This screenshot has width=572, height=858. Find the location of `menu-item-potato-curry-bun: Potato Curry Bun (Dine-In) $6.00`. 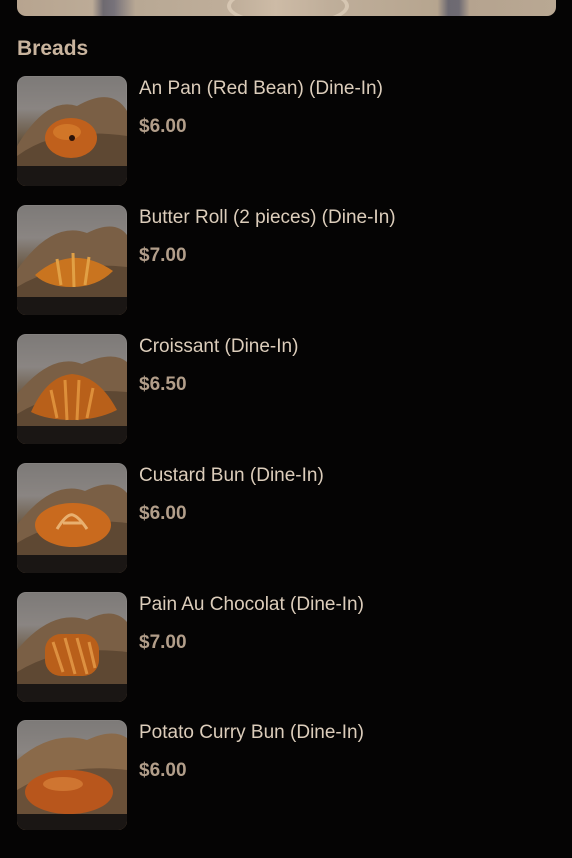

menu-item-potato-curry-bun: Potato Curry Bun (Dine-In) $6.00 is located at coordinates (287, 775).